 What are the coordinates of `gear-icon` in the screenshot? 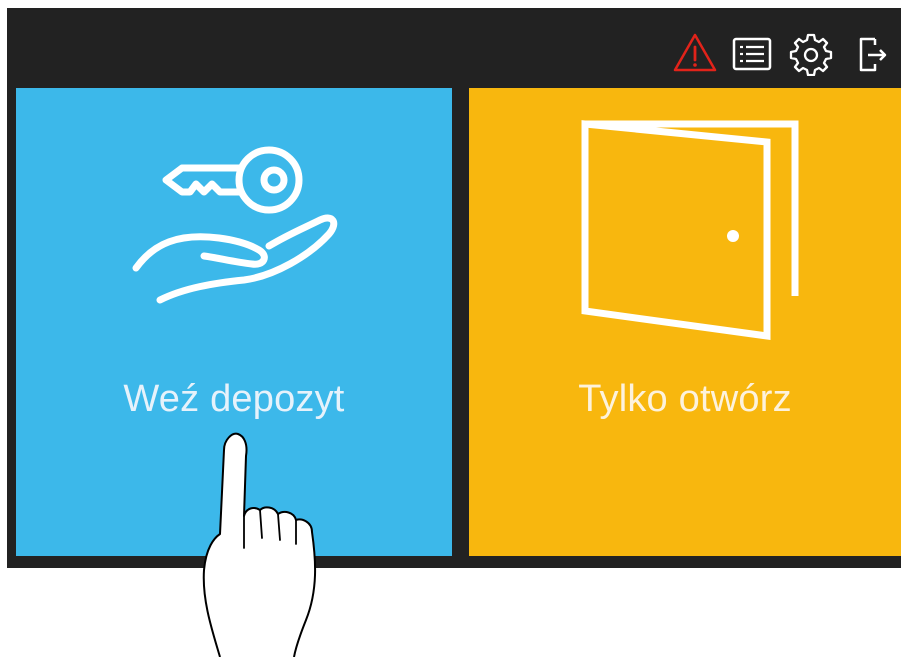 It's located at (811, 53).